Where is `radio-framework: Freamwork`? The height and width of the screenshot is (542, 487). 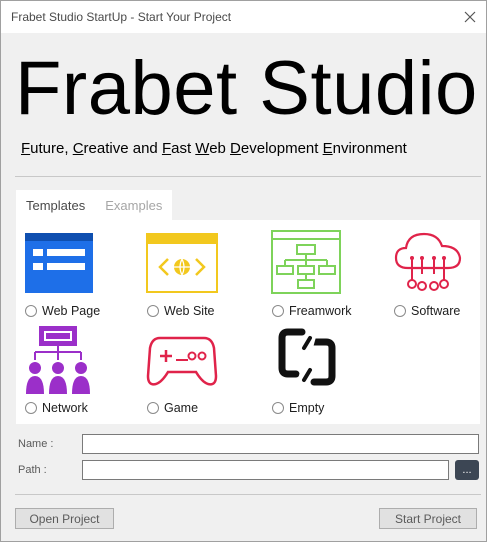
radio-framework: Freamwork is located at coordinates (312, 311).